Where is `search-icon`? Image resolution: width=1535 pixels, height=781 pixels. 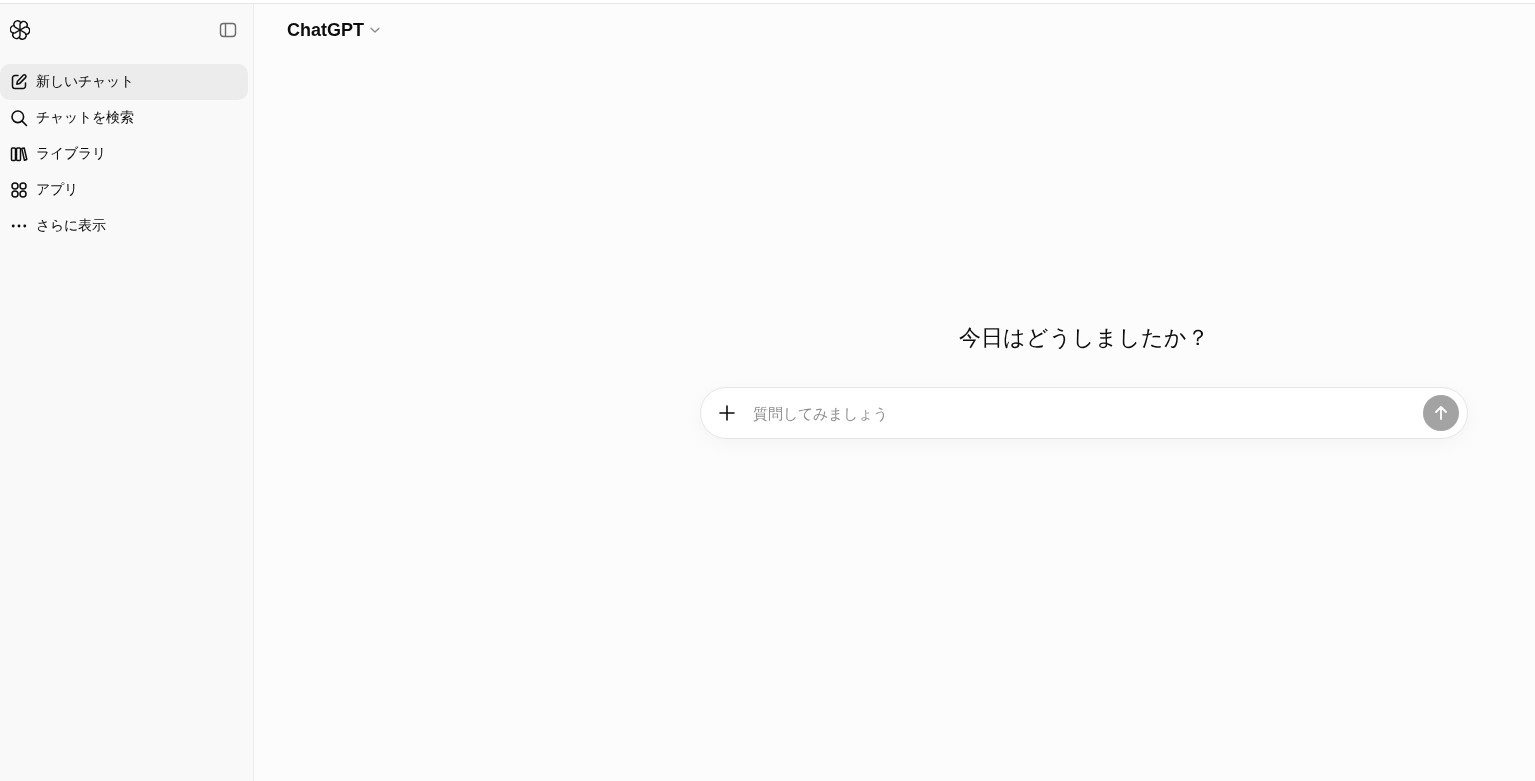 search-icon is located at coordinates (19, 118).